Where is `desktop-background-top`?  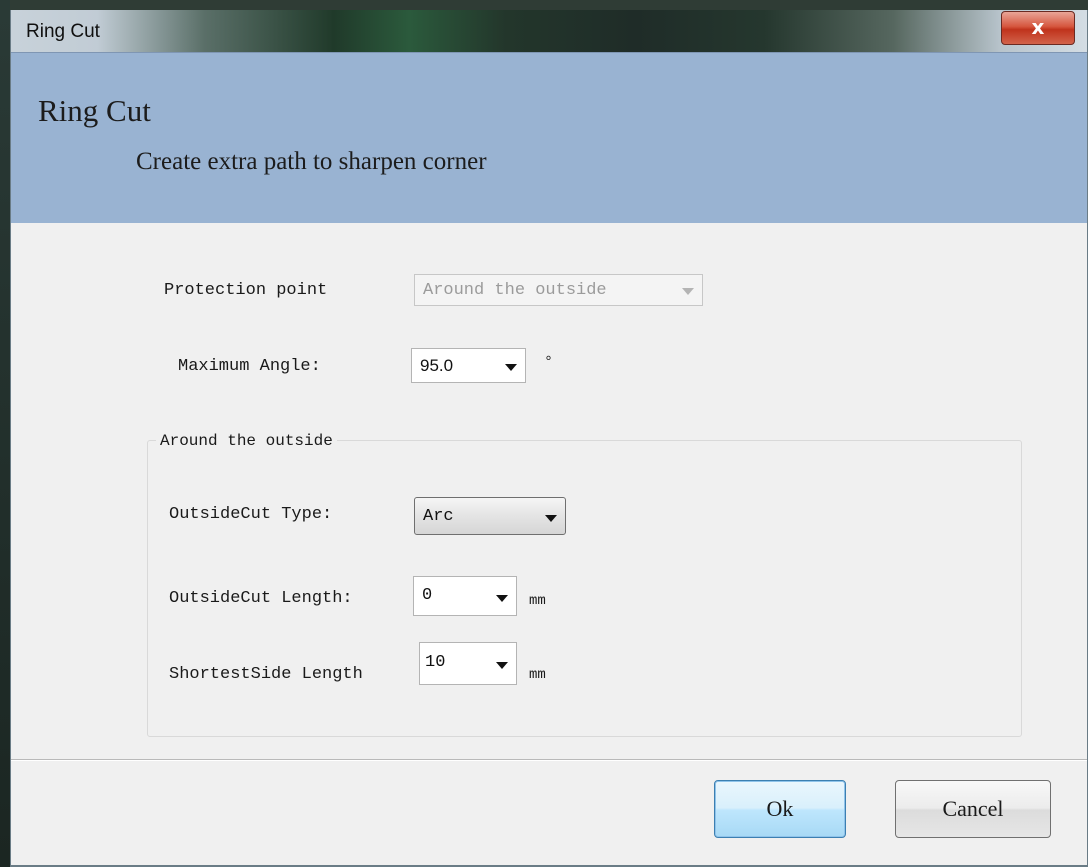 desktop-background-top is located at coordinates (544, 5).